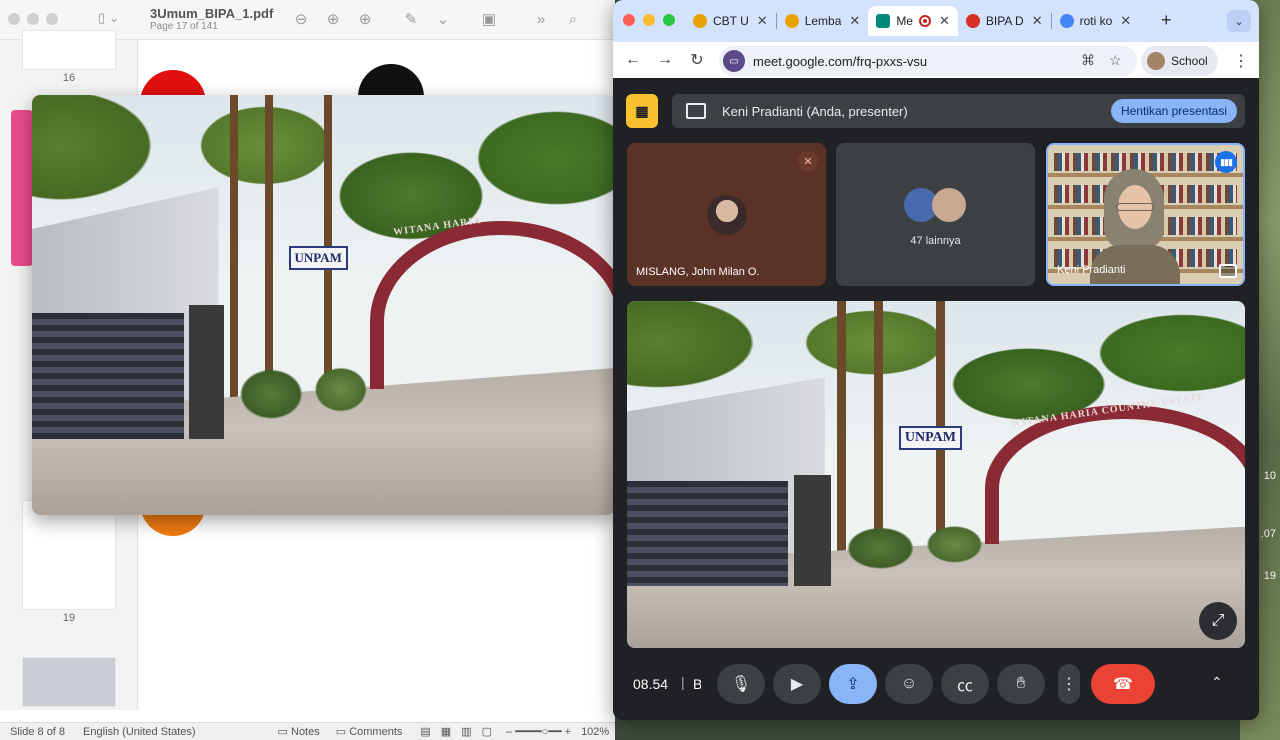 The height and width of the screenshot is (740, 1280). Describe the element at coordinates (1088, 60) in the screenshot. I see `translate-icon: ⌘` at that location.